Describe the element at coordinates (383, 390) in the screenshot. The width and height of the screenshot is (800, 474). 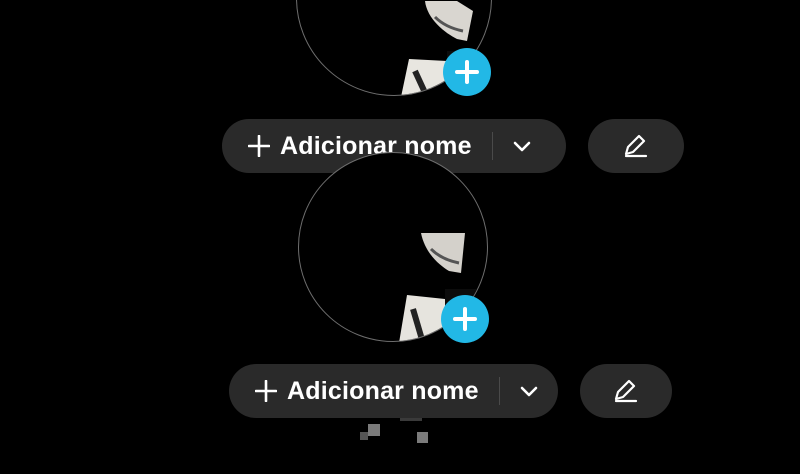
I see `add-name-label: Adicionar nome` at that location.